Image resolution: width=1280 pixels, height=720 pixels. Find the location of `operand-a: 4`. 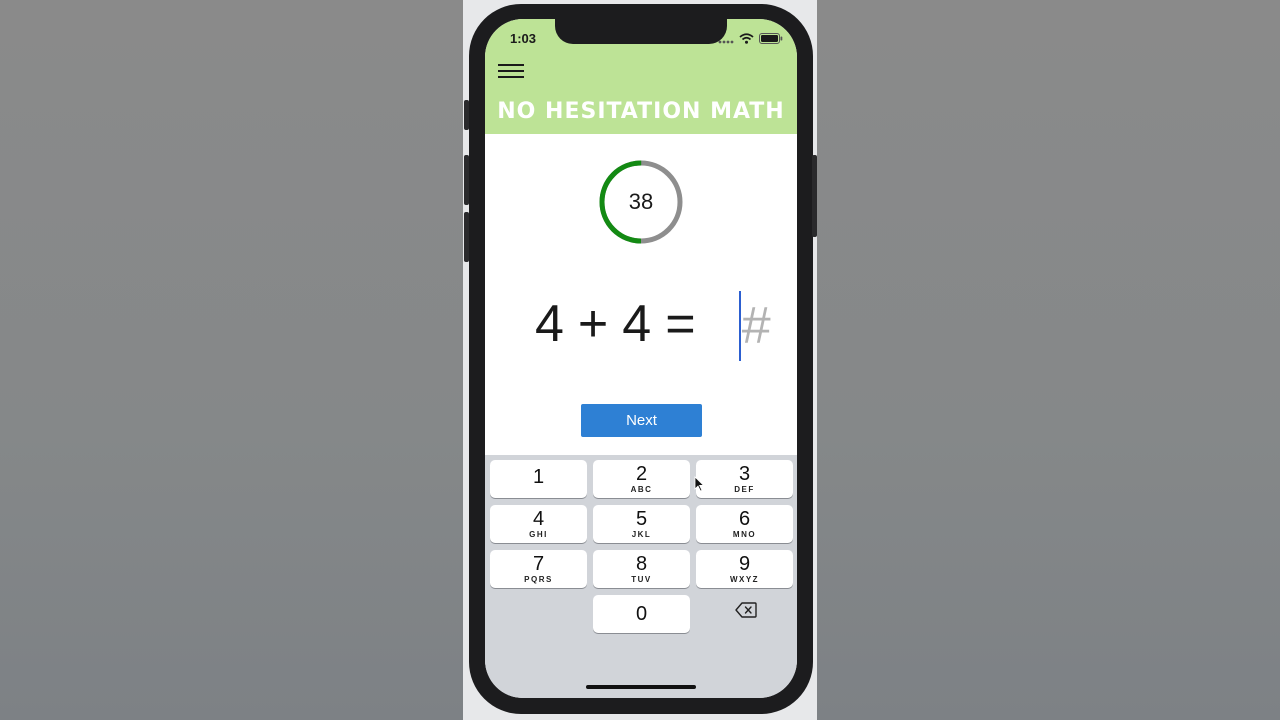

operand-a: 4 is located at coordinates (549, 324).